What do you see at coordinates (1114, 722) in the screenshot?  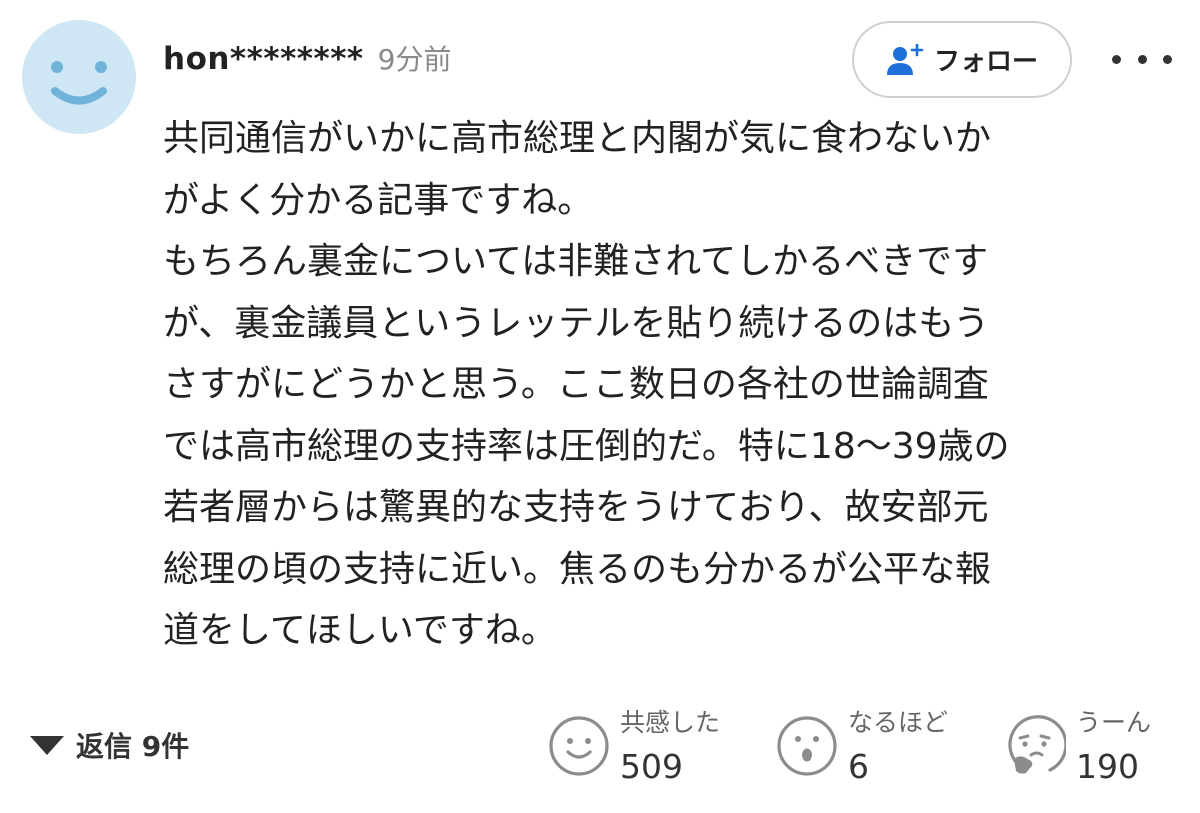 I see `reaction-label: うーん` at bounding box center [1114, 722].